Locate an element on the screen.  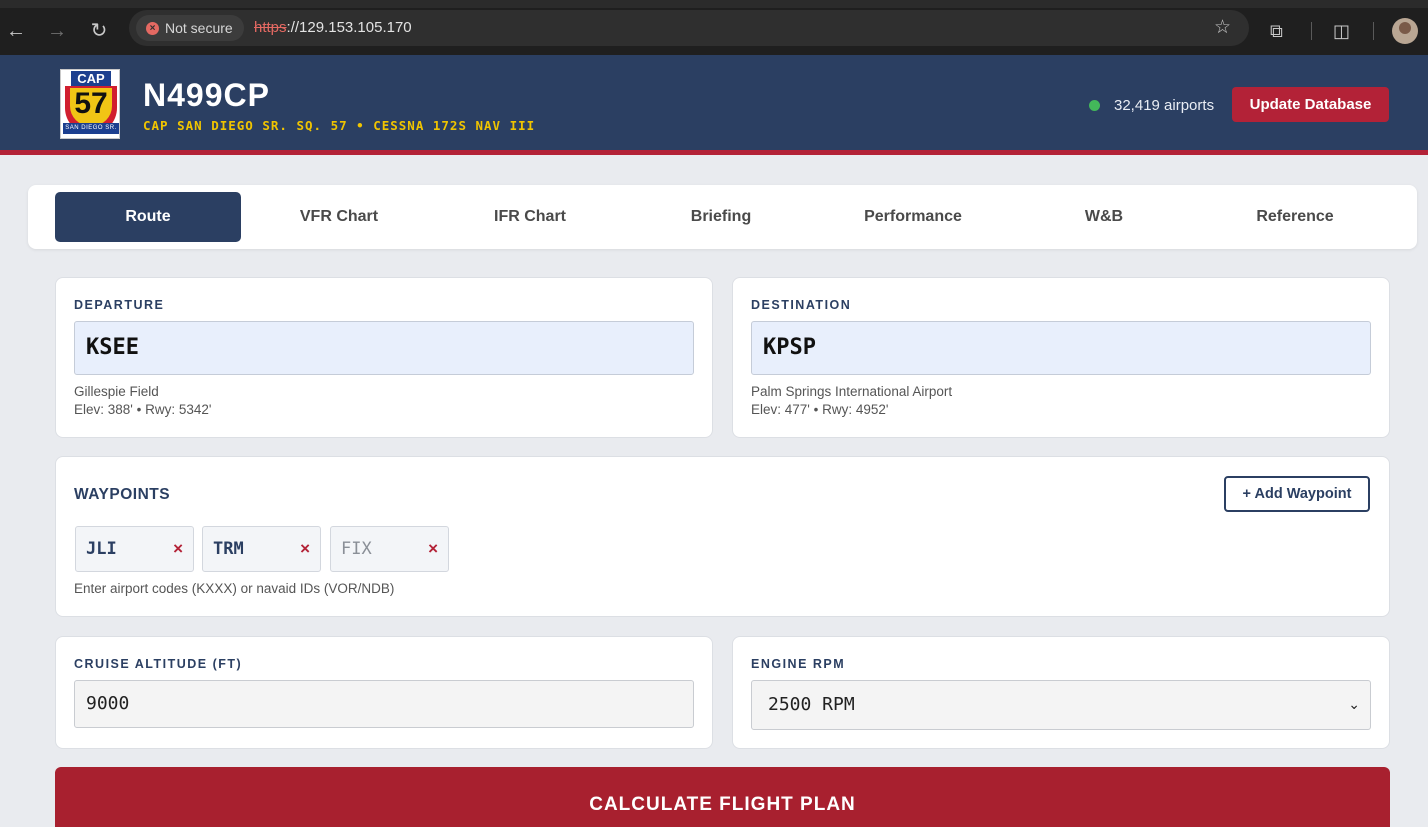
calculate-flight-plan-button: CALCULATE FLIGHT PLAN is located at coordinates (722, 797).